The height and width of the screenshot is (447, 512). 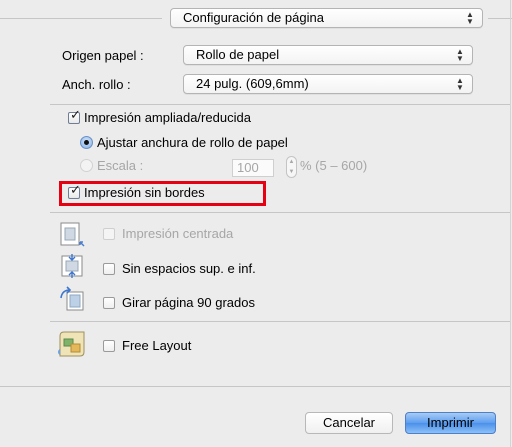 I want to click on roll-width-label: Anch. rollo :, so click(x=96, y=84).